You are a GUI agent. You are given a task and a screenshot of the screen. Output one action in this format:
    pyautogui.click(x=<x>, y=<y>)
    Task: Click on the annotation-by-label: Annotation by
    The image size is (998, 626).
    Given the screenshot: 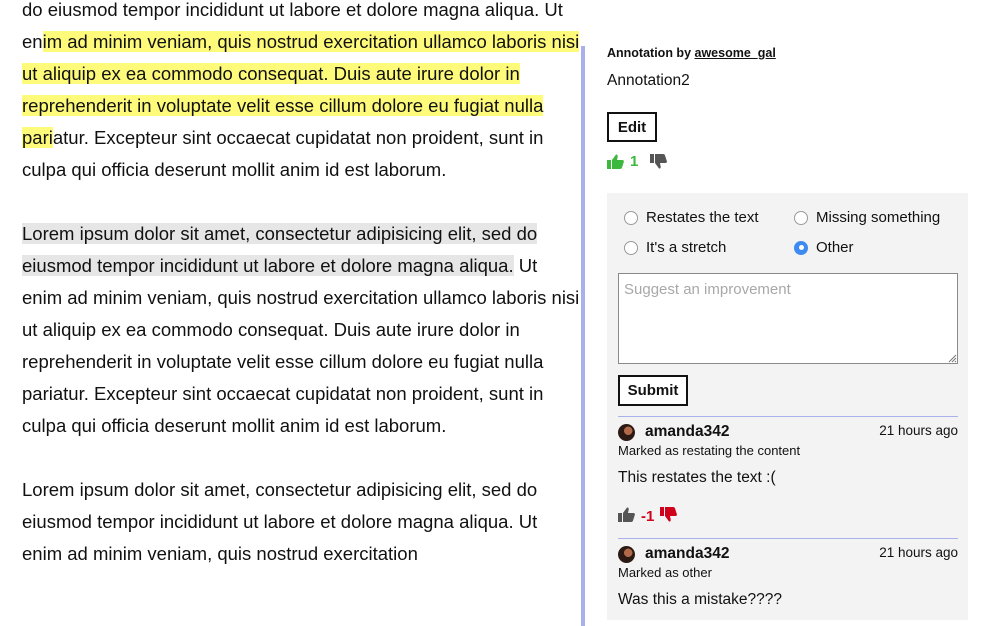 What is the action you would take?
    pyautogui.click(x=649, y=53)
    